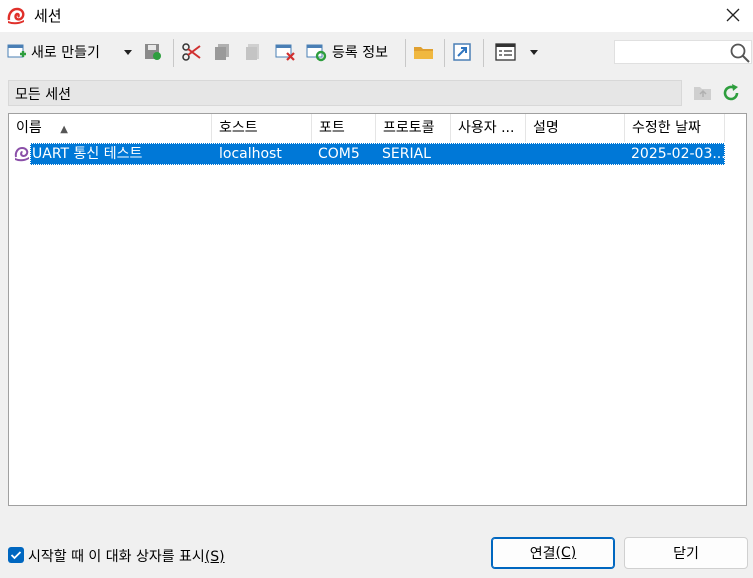 This screenshot has width=753, height=578. I want to click on folder-up-icon, so click(702, 93).